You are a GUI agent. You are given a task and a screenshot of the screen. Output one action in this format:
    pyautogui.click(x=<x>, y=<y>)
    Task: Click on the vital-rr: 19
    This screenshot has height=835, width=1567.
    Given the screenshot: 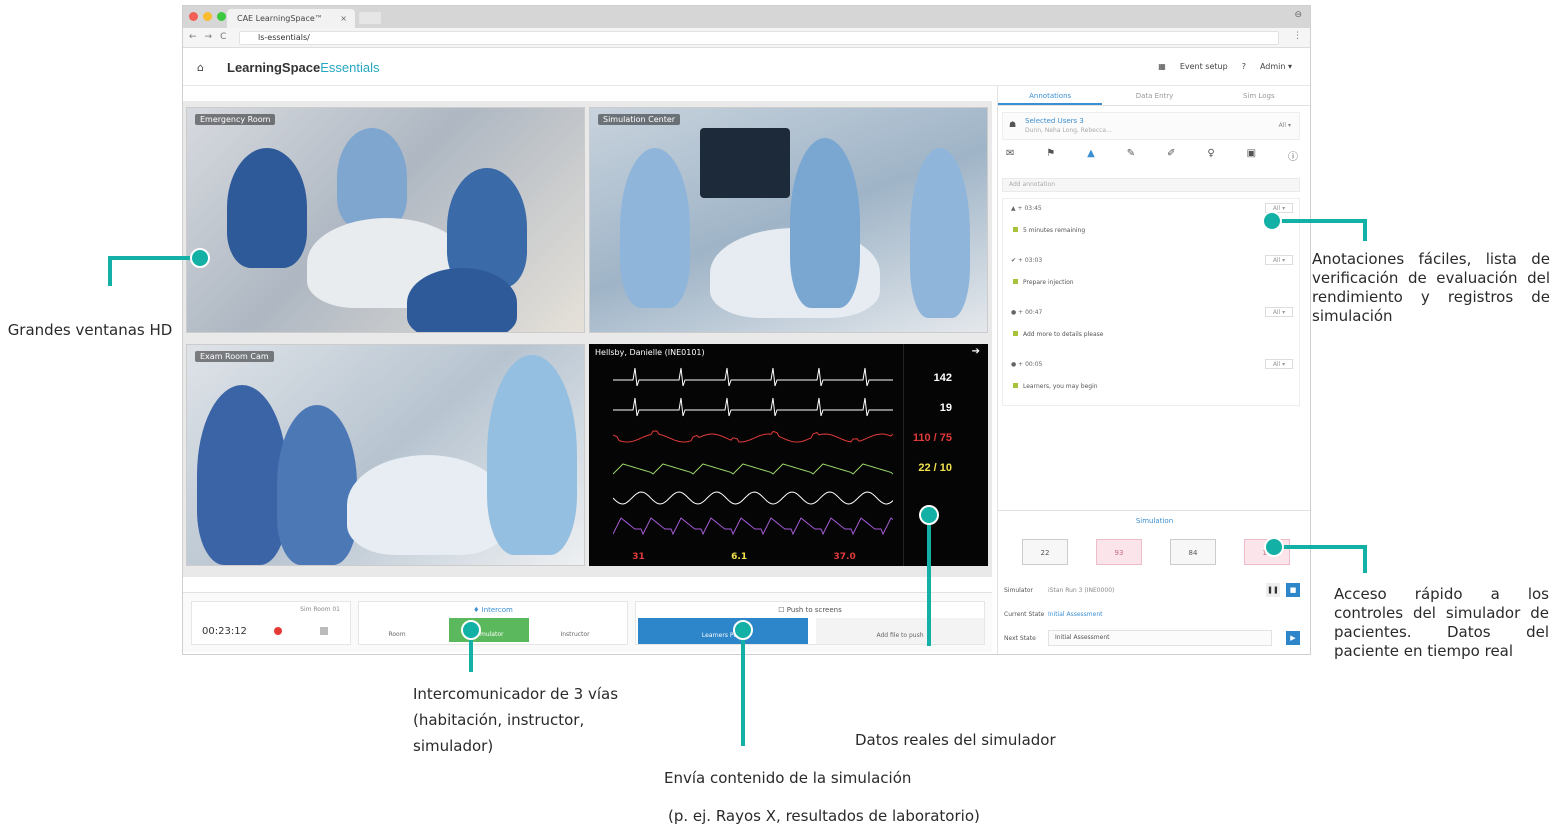 What is the action you would take?
    pyautogui.click(x=945, y=408)
    